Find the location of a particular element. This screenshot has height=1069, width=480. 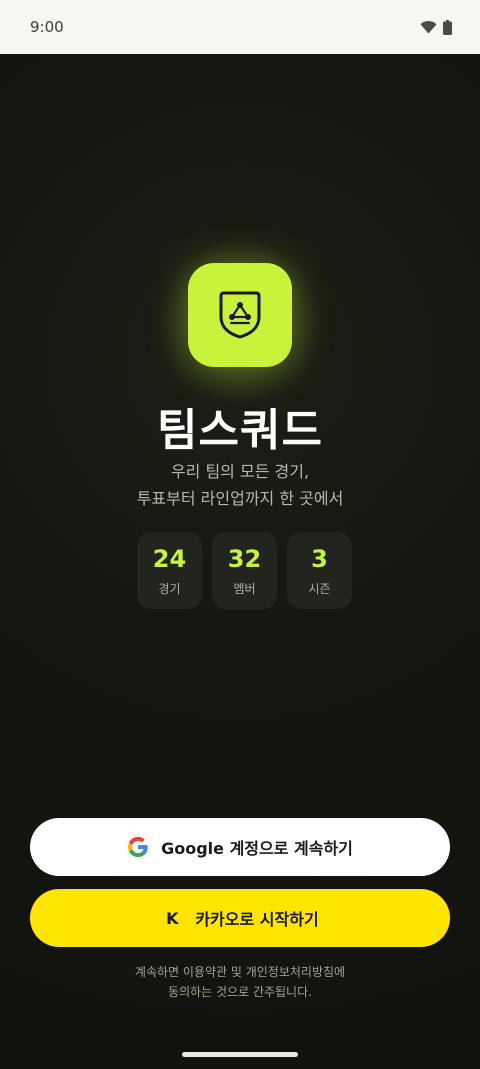

google-login-button: Google 계정으로 계속하기 is located at coordinates (240, 847).